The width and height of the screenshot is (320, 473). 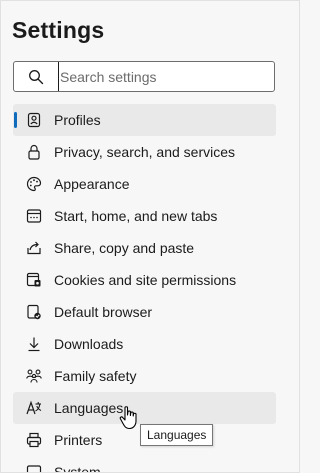 I want to click on sidebar-item-label: Profiles, so click(x=77, y=120).